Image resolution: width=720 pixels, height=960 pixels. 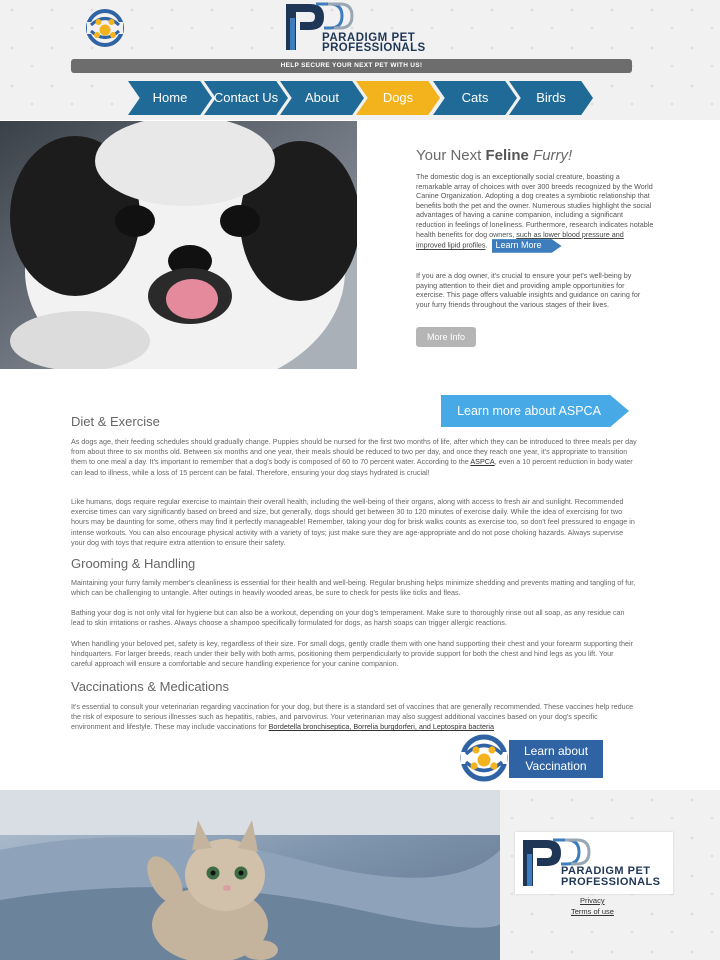 I want to click on dog-photo, so click(x=178, y=245).